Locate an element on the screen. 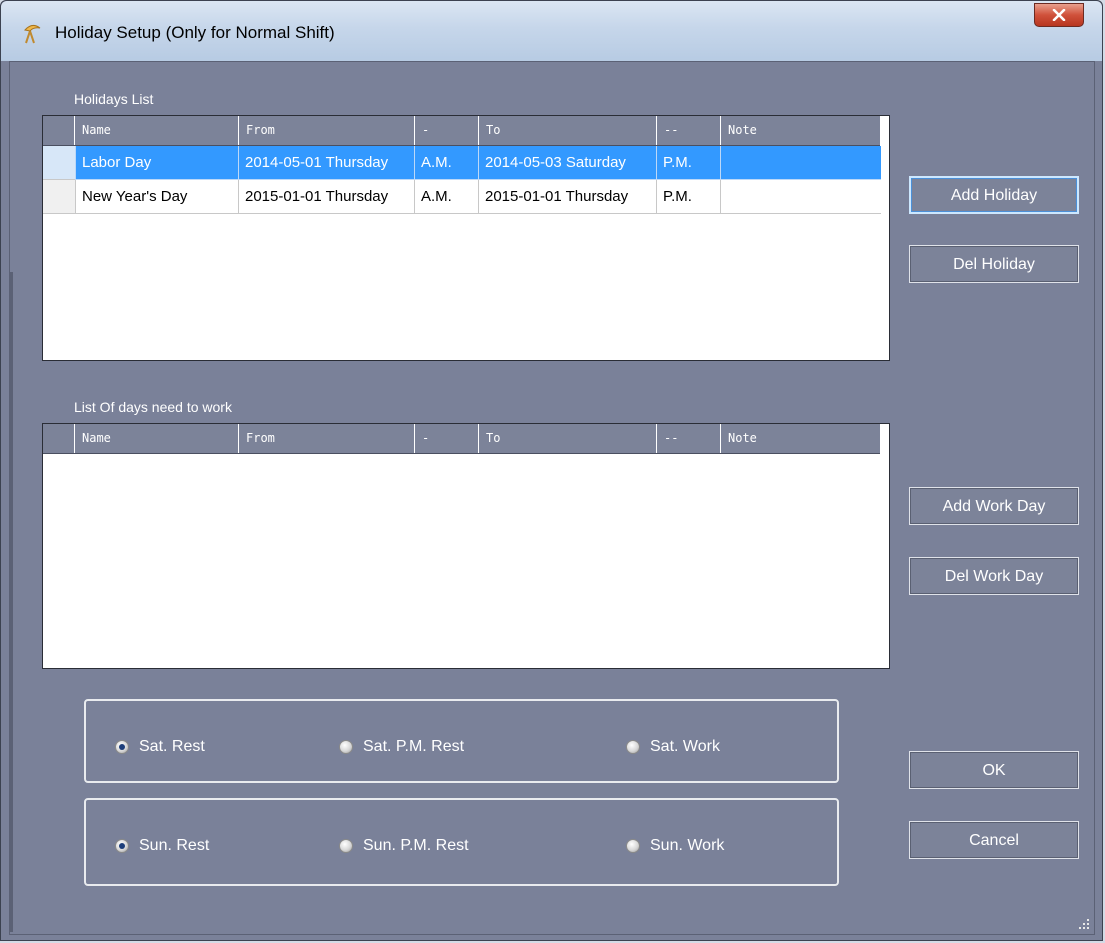 This screenshot has height=943, width=1105. sun-pm-rest-label: Sun. P.M. Rest is located at coordinates (416, 845).